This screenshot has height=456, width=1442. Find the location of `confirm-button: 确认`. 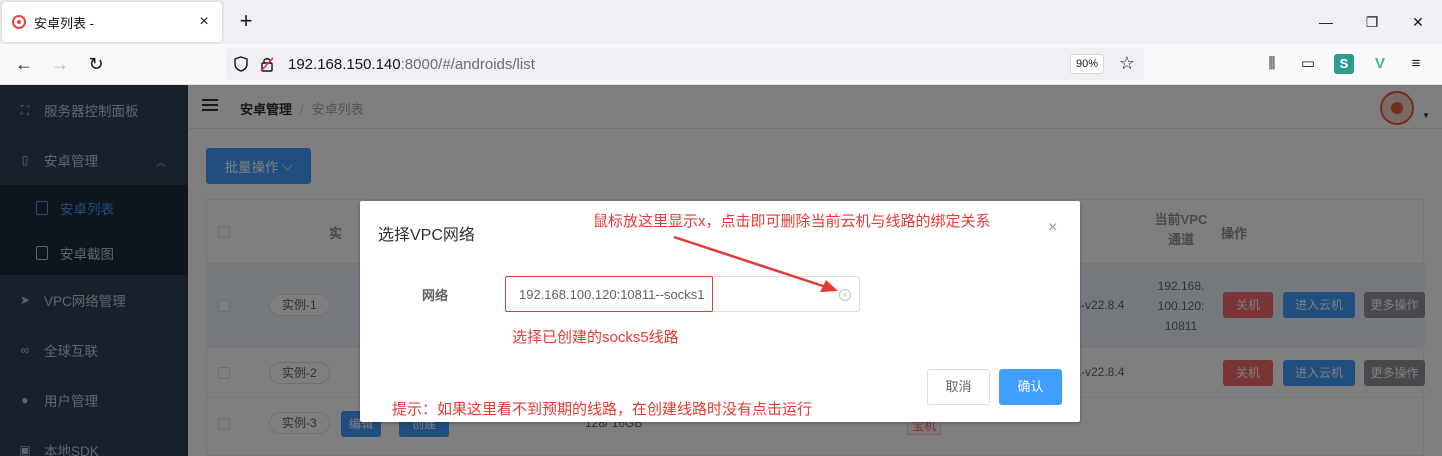

confirm-button: 确认 is located at coordinates (1030, 387).